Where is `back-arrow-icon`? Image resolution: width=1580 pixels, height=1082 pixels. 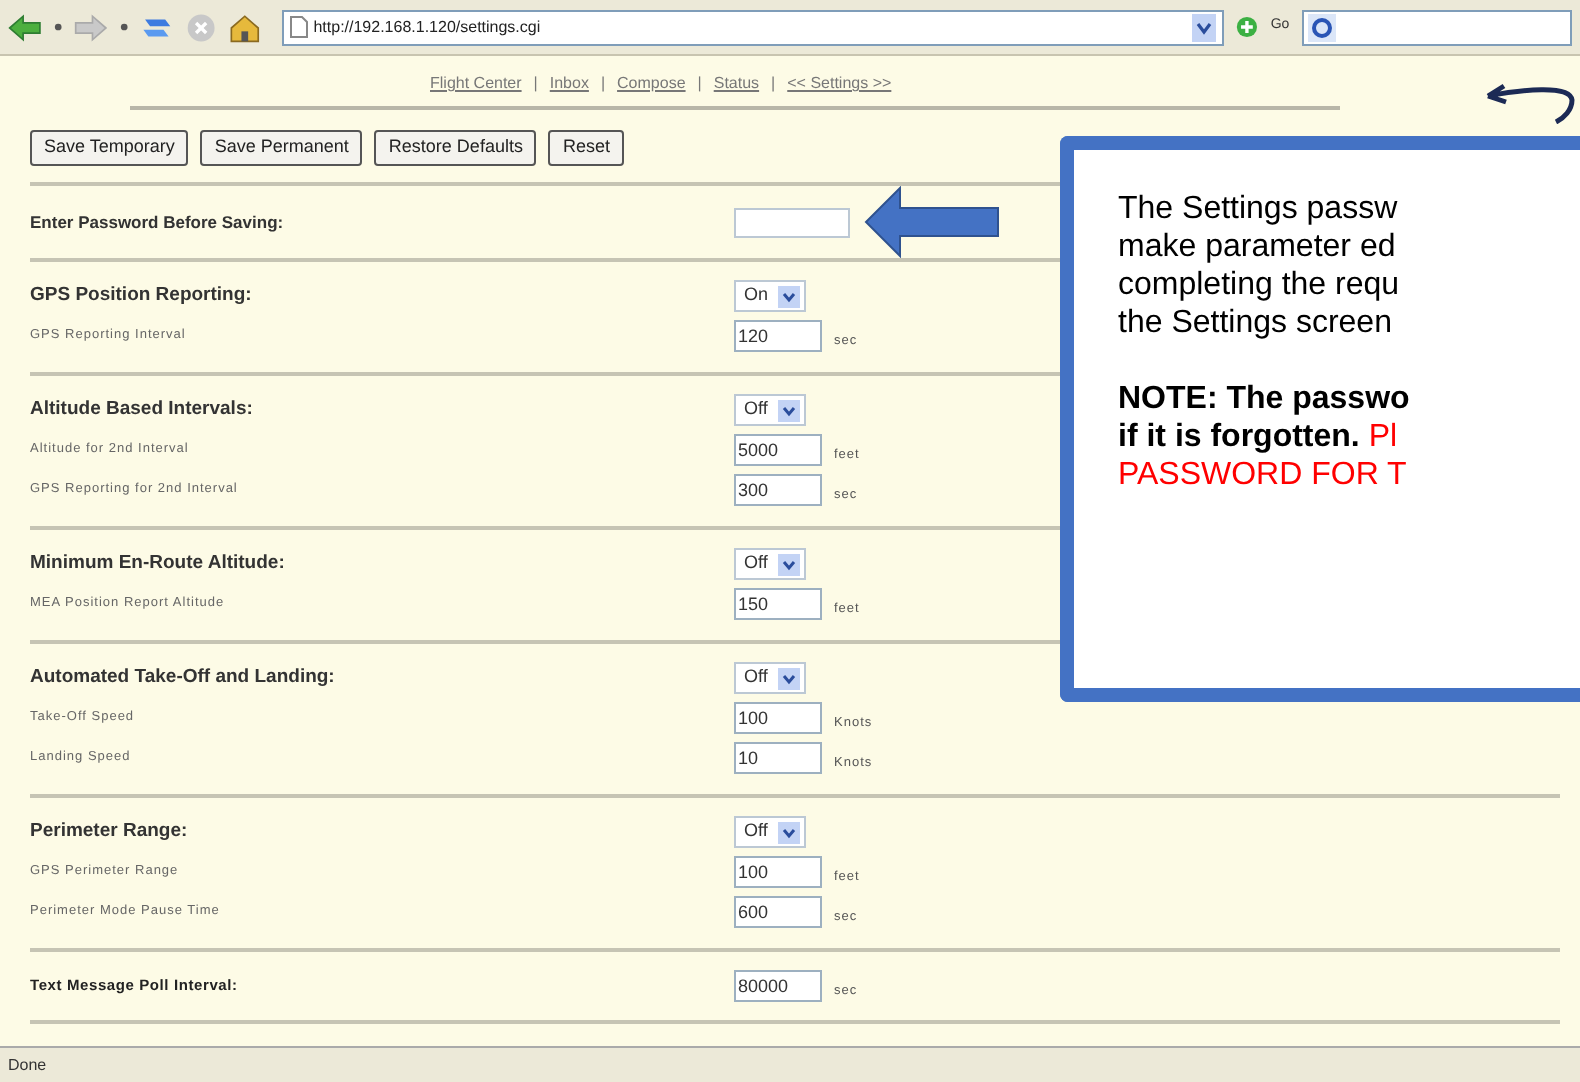 back-arrow-icon is located at coordinates (25, 27).